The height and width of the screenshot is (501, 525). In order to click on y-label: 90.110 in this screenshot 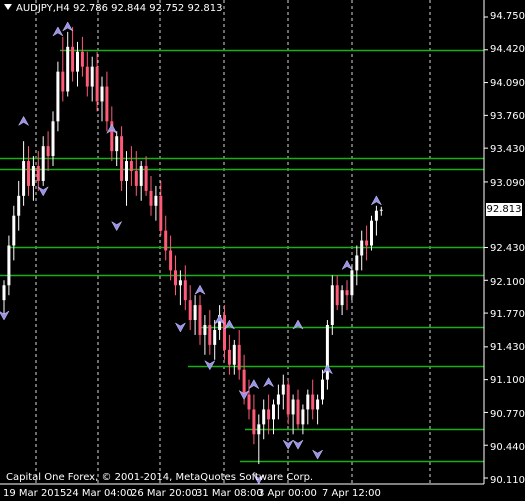, I will do `click(507, 480)`.